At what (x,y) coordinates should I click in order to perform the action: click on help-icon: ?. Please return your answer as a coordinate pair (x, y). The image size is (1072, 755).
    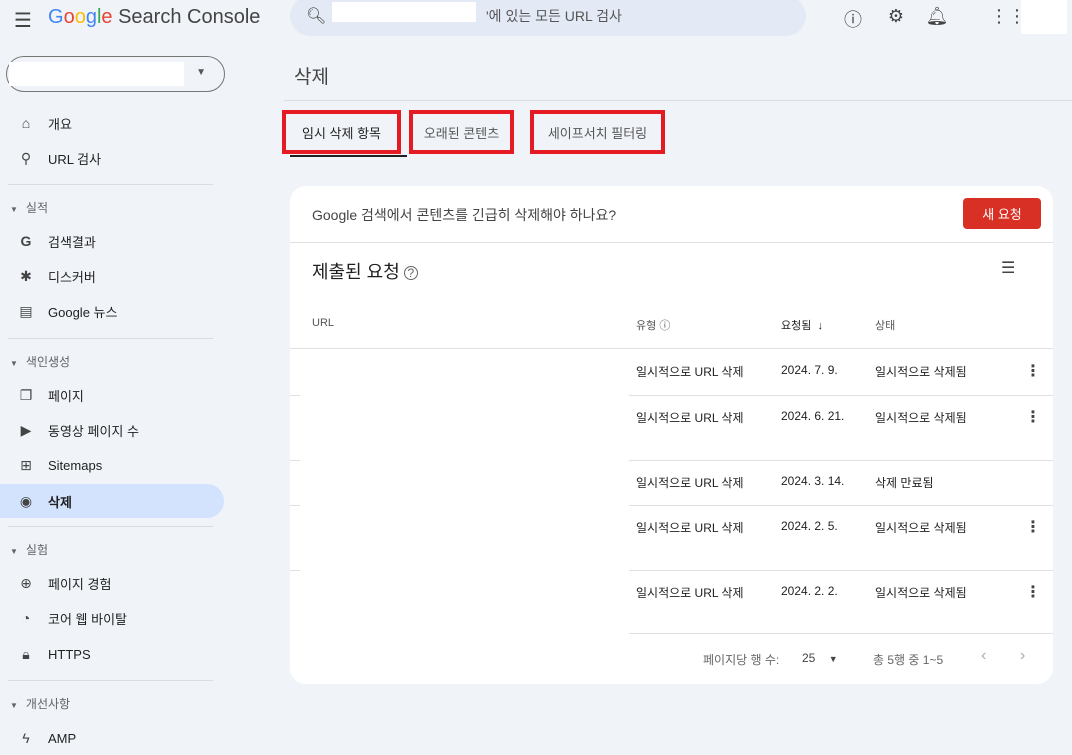
    Looking at the image, I should click on (410, 273).